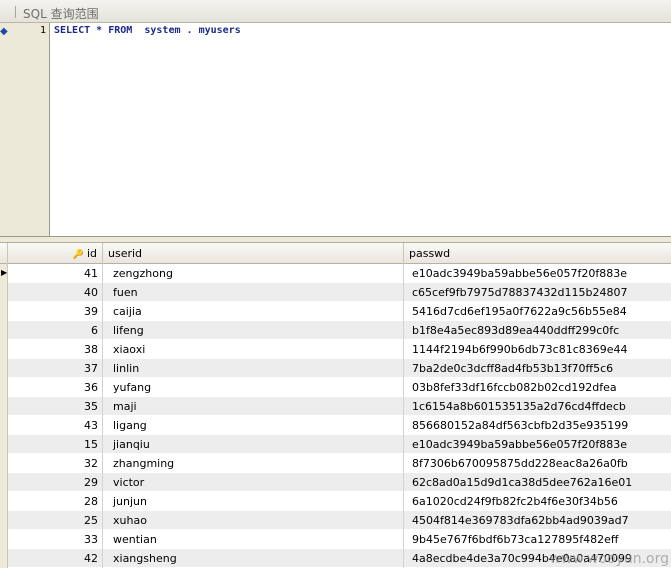 The image size is (671, 568). What do you see at coordinates (335, 11) in the screenshot?
I see `query-panel-header: SQL 查询范围` at bounding box center [335, 11].